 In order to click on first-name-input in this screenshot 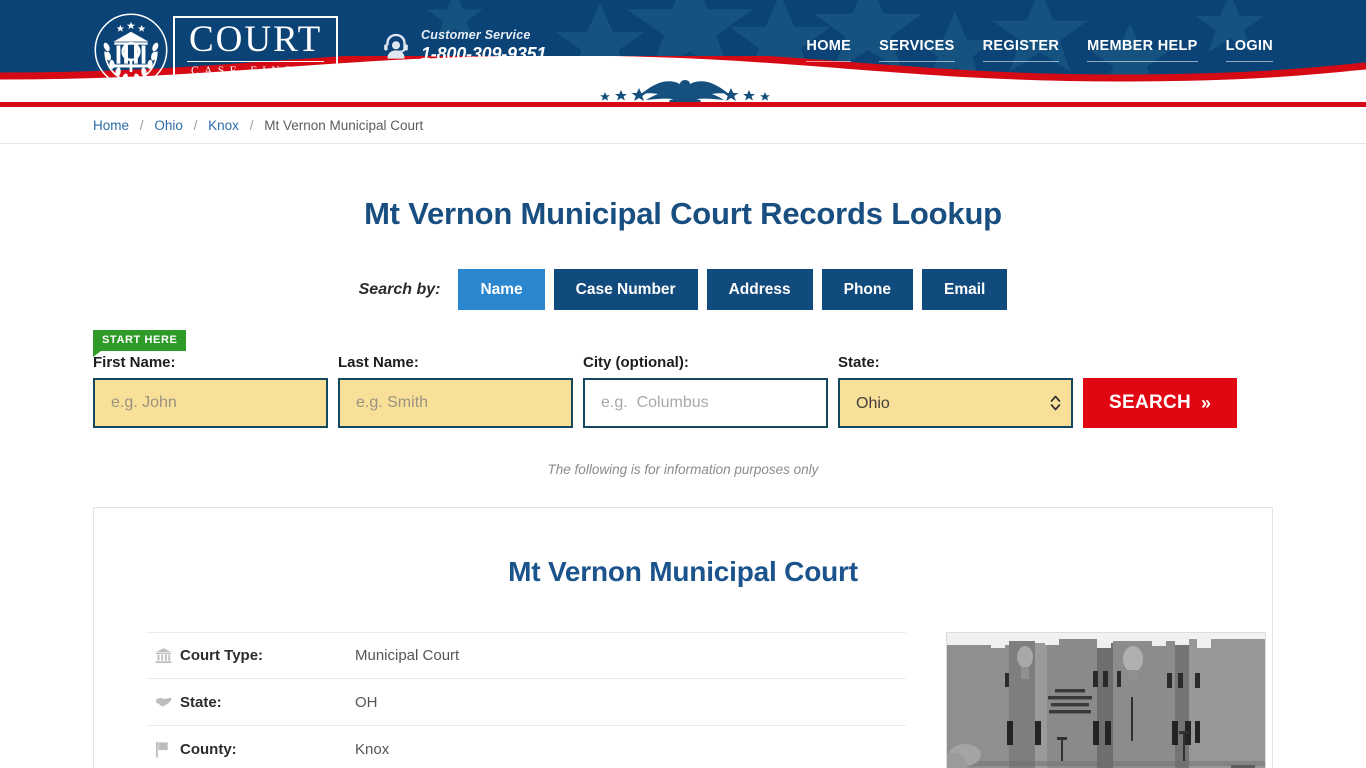, I will do `click(210, 403)`.